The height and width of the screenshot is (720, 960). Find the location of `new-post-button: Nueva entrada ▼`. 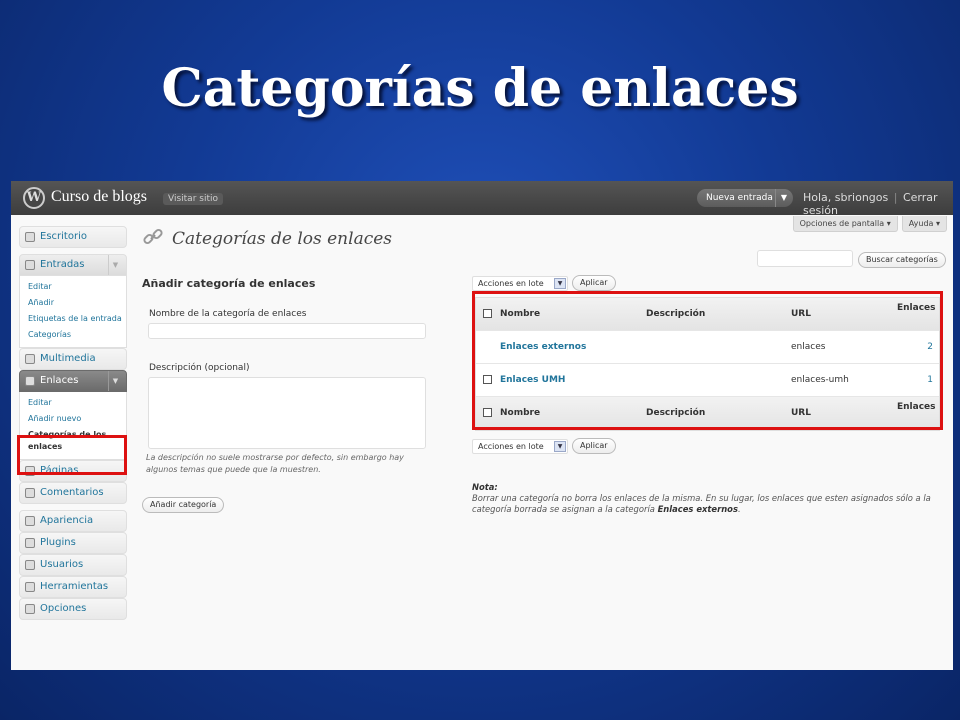

new-post-button: Nueva entrada ▼ is located at coordinates (745, 198).